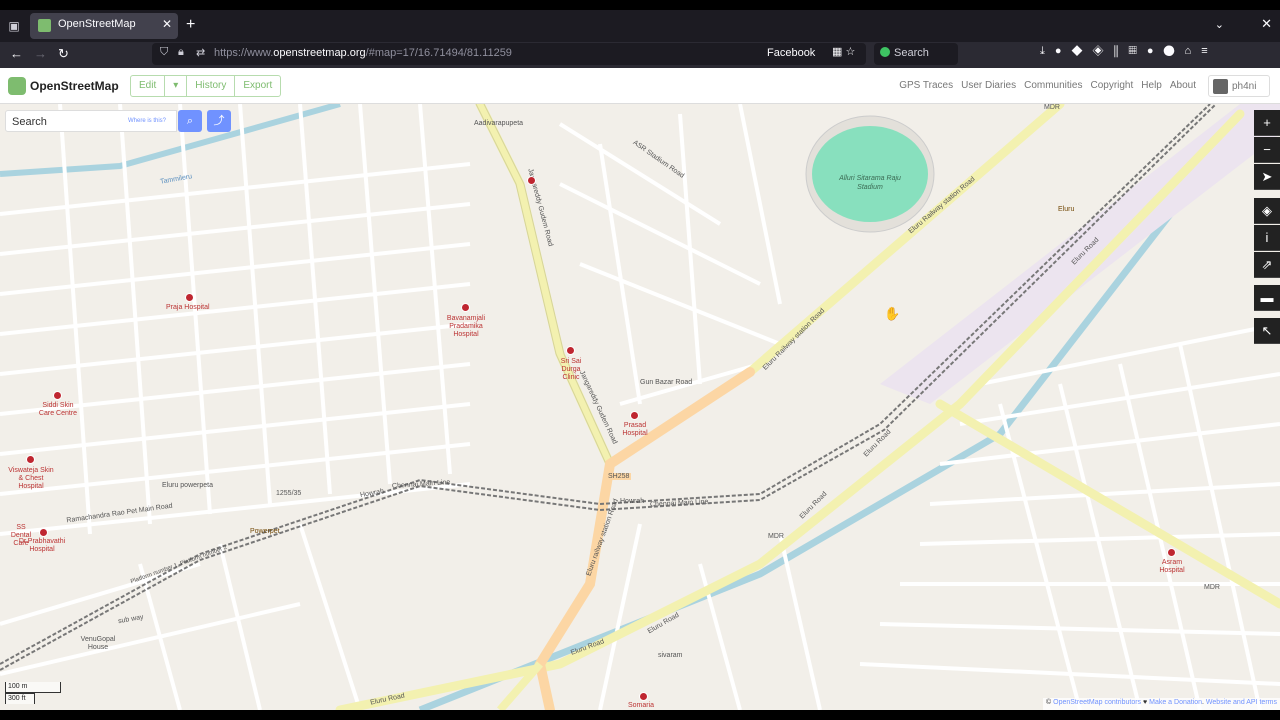  What do you see at coordinates (33, 687) in the screenshot?
I see `scale-metric: 100 m` at bounding box center [33, 687].